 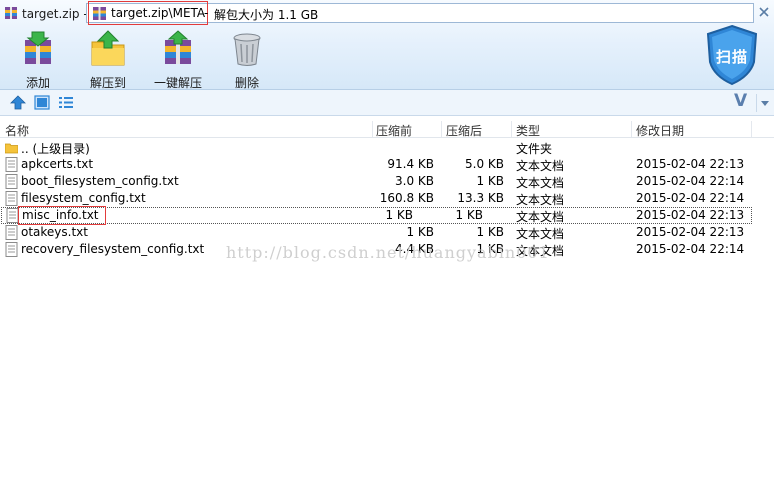 I want to click on file-name: filesystem_config.txt, so click(x=83, y=198).